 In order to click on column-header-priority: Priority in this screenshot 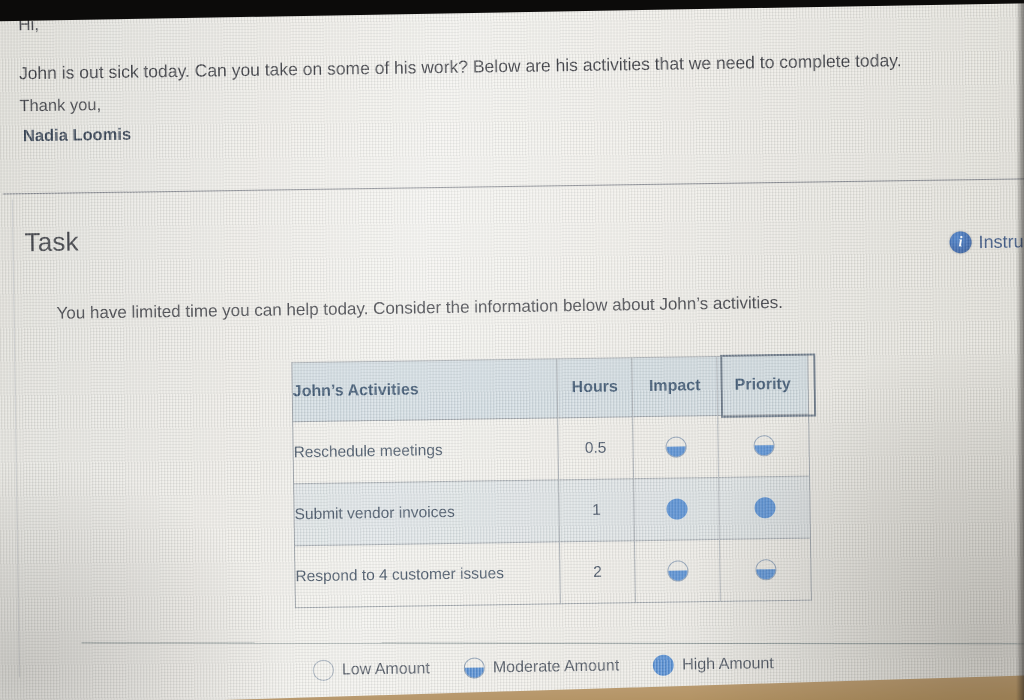, I will do `click(762, 385)`.